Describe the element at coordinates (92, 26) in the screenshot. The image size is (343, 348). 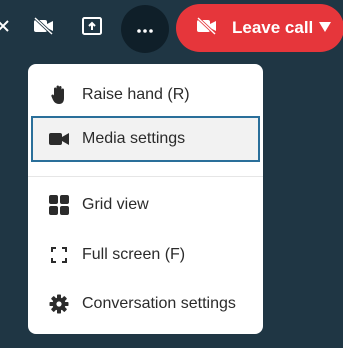
I see `share-screen-icon` at that location.